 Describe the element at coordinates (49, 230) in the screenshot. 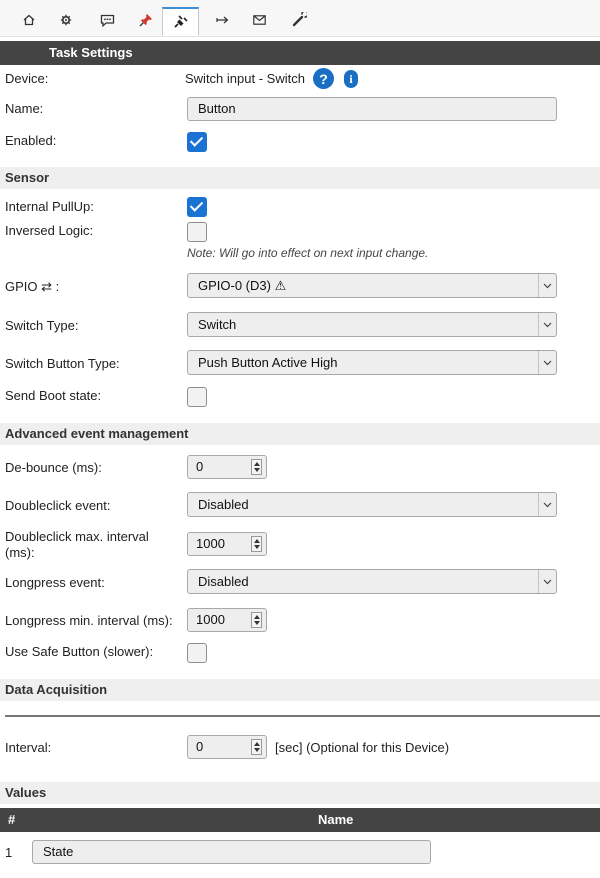

I see `inversed-logic-label: Inversed Logic:` at that location.